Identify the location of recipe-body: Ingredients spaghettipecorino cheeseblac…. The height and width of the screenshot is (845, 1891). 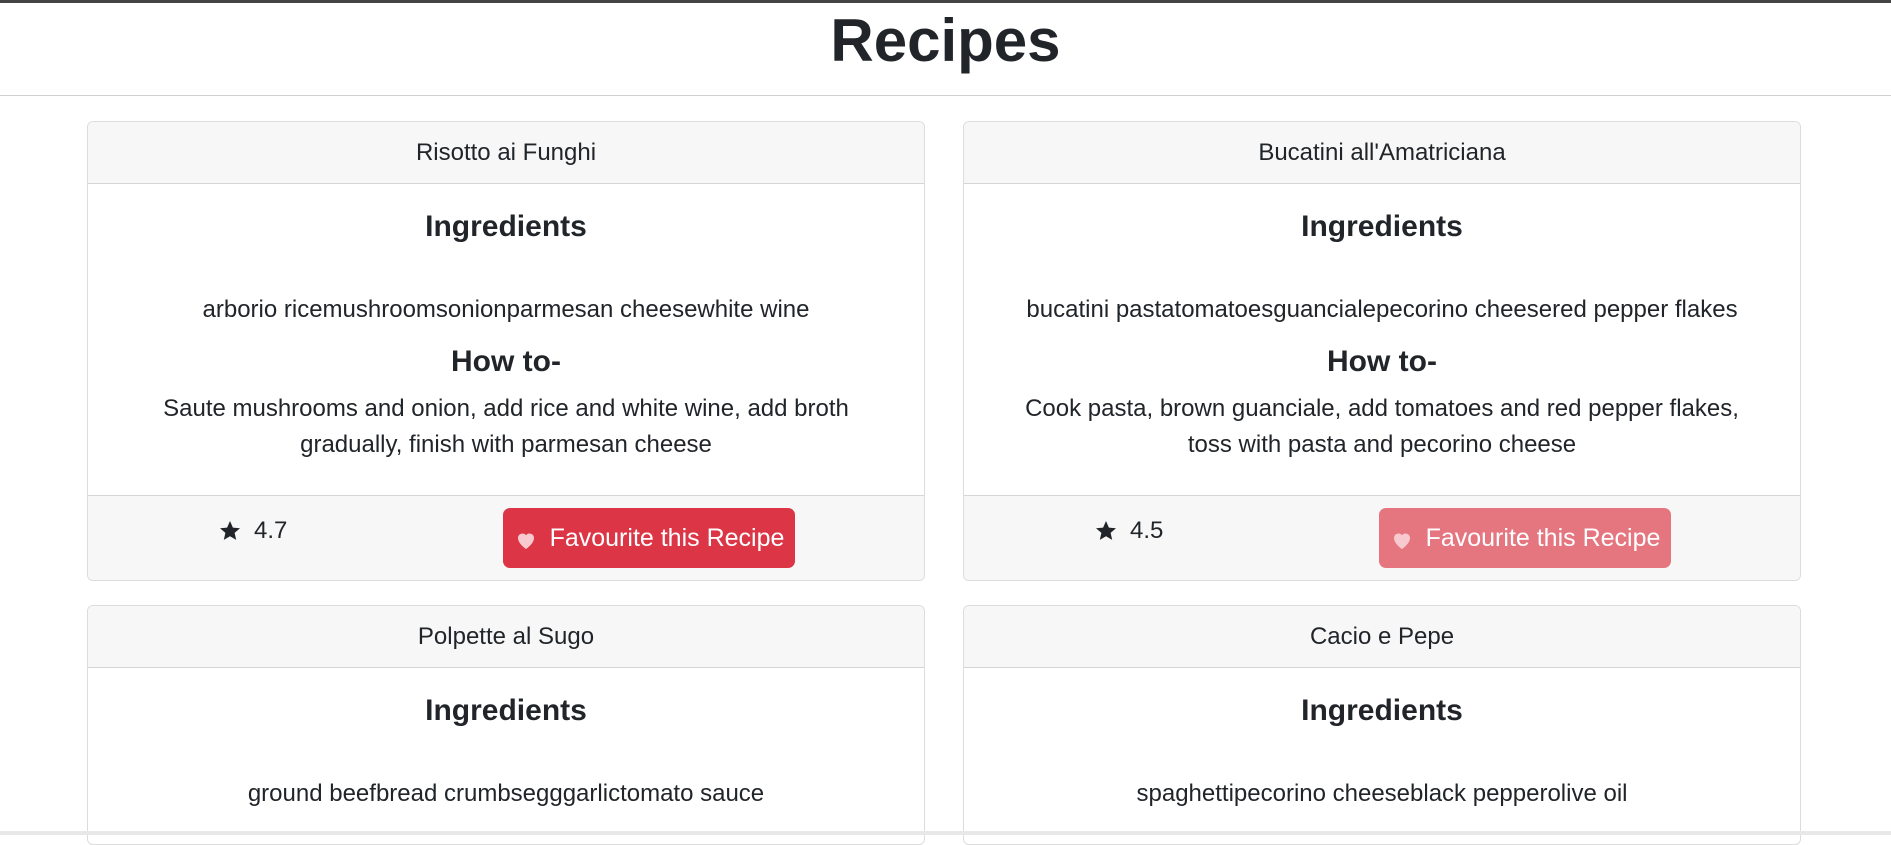
(1382, 738).